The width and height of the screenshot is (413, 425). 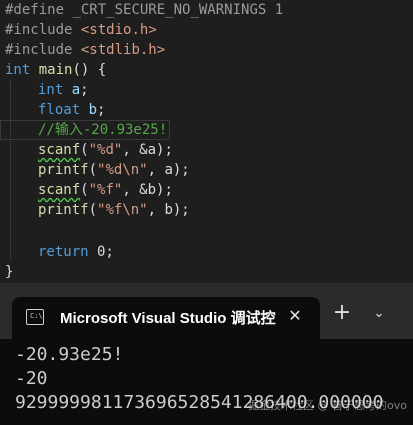 I want to click on code-line-3: #include <stdlib.h>, so click(x=85, y=50).